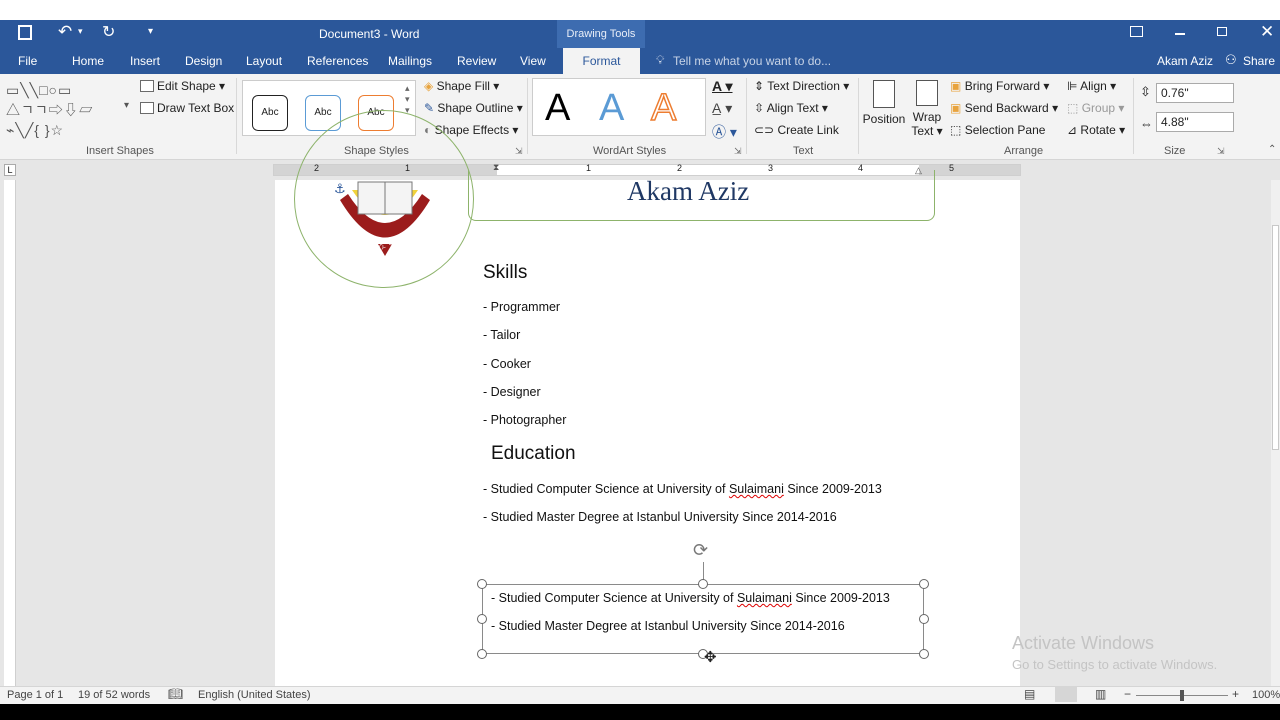  Describe the element at coordinates (801, 86) in the screenshot. I see `text-direction-button: ⇕ Text Direction ▾` at that location.